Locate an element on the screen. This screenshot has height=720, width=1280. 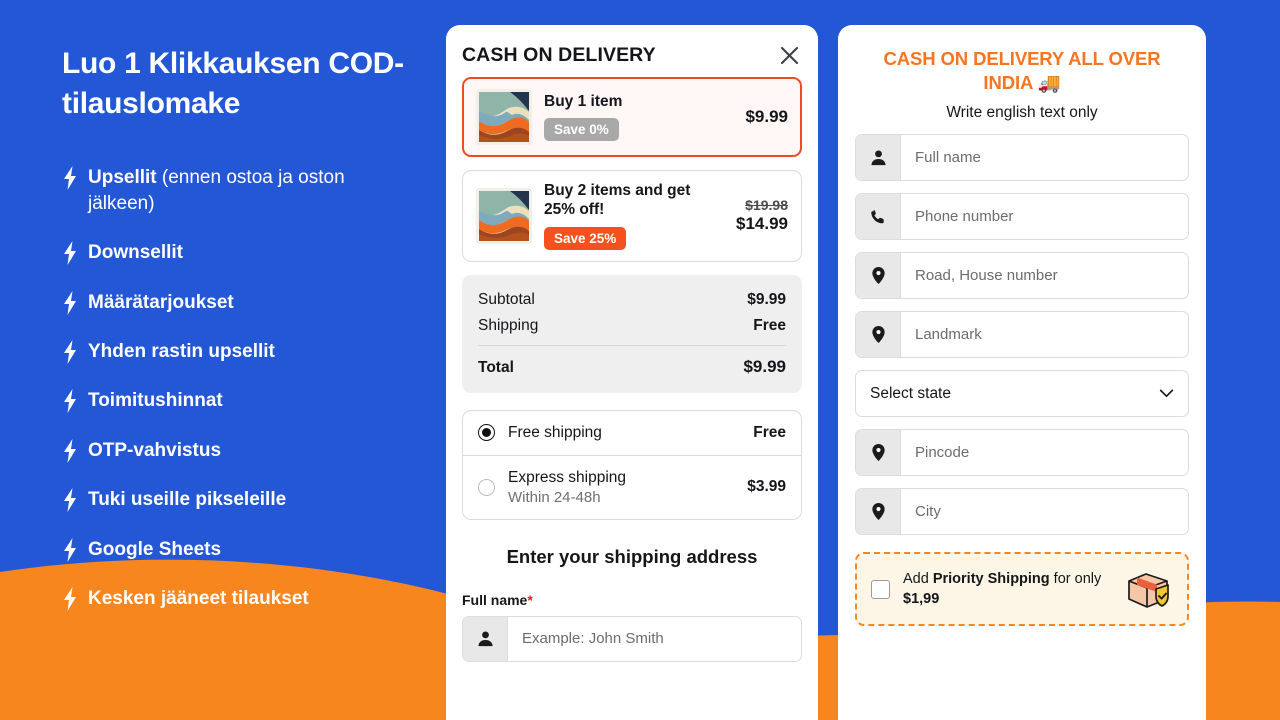
list-item: Tuki useille pikseleille is located at coordinates (245, 500).